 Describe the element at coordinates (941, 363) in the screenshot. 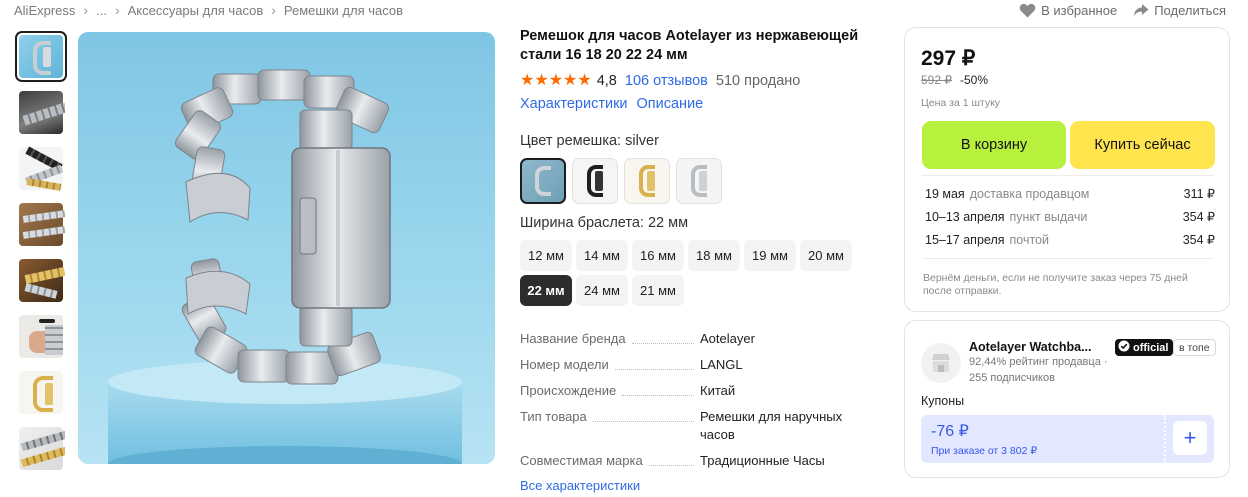

I see `store-icon` at that location.